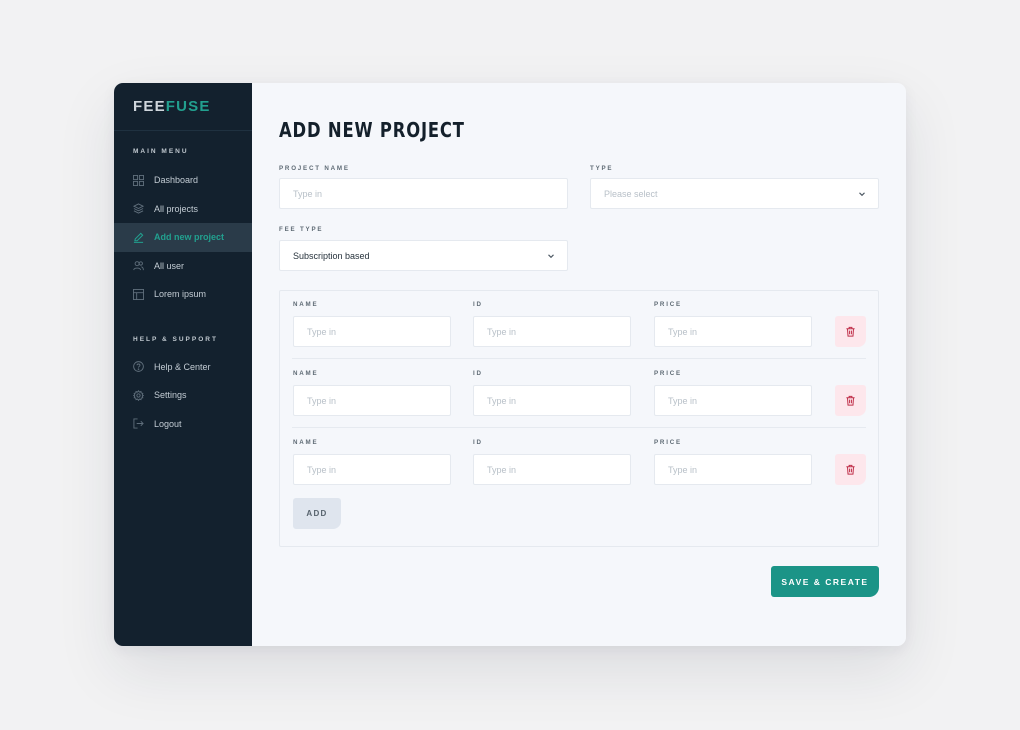 The width and height of the screenshot is (1020, 730). I want to click on sidebar-item-settings: Settings, so click(183, 395).